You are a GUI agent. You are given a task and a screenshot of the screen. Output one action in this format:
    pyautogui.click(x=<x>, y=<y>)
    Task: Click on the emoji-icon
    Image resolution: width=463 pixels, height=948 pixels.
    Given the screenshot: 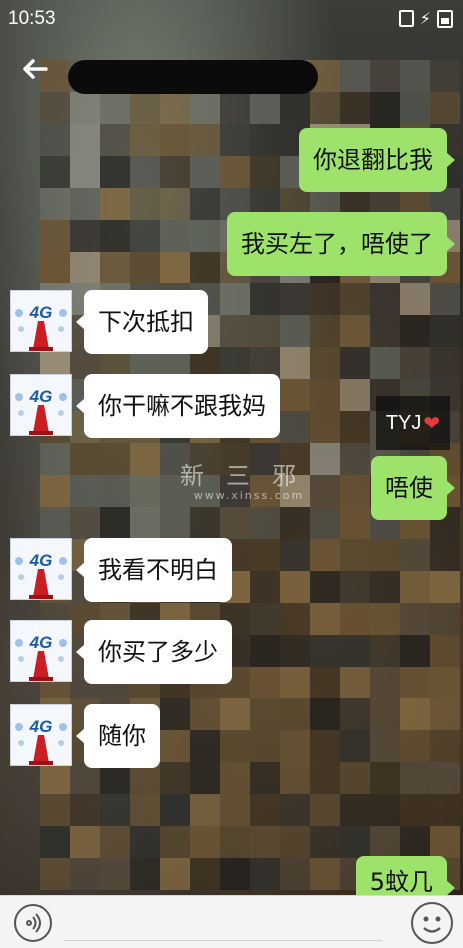 What is the action you would take?
    pyautogui.click(x=432, y=924)
    